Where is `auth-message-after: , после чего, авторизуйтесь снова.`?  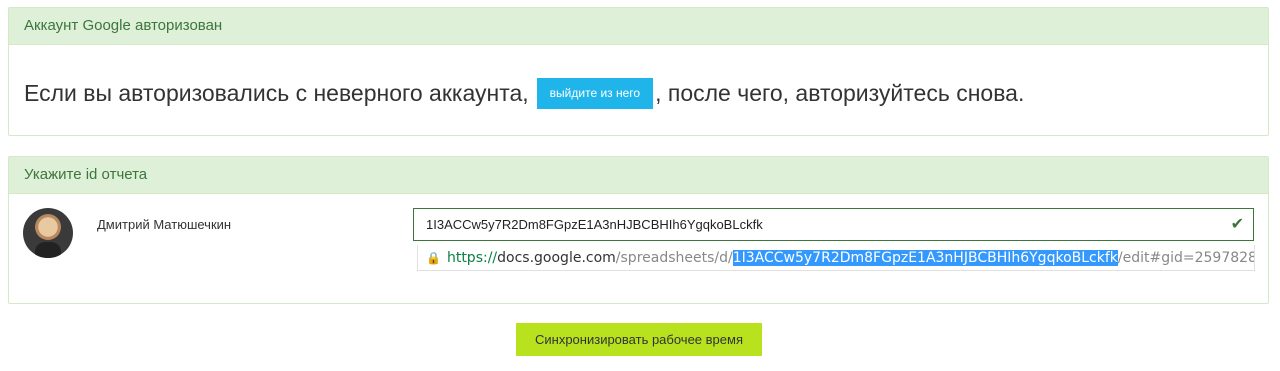
auth-message-after: , после чего, авторизуйтесь снова. is located at coordinates (840, 93).